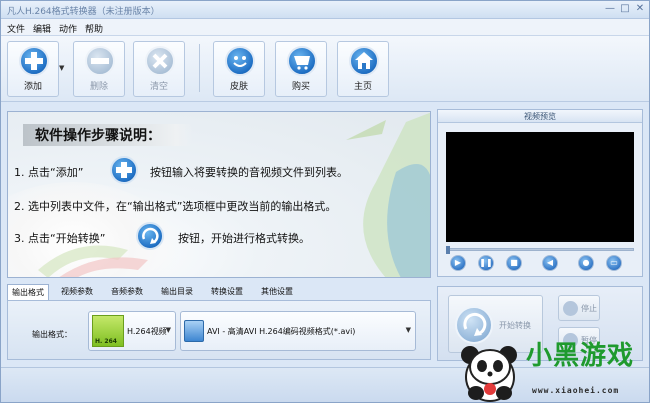 This screenshot has width=650, height=403. Describe the element at coordinates (610, 9) in the screenshot. I see `minimize-button: —` at that location.